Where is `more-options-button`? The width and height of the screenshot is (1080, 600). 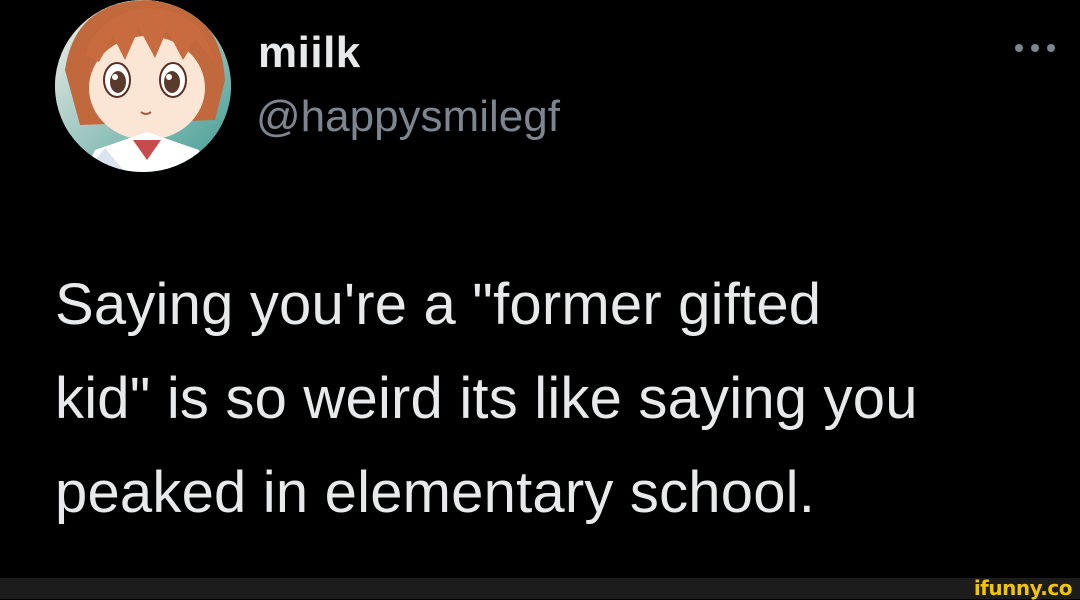 more-options-button is located at coordinates (1035, 48).